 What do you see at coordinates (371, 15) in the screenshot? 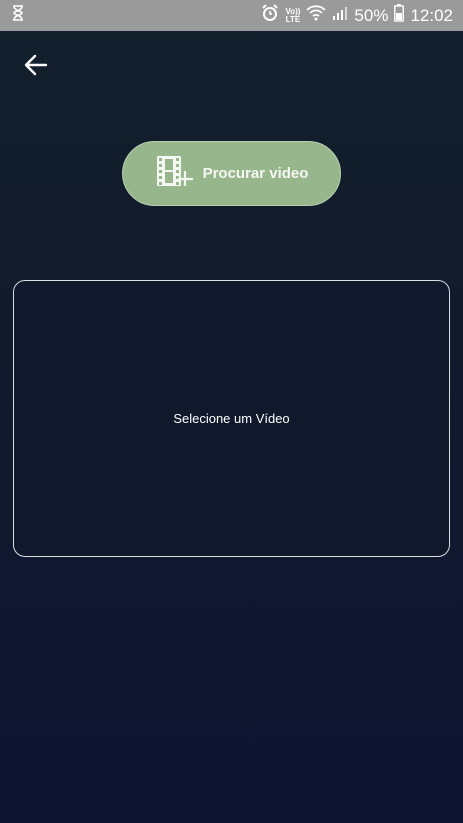
I see `battery-percent: 50%` at bounding box center [371, 15].